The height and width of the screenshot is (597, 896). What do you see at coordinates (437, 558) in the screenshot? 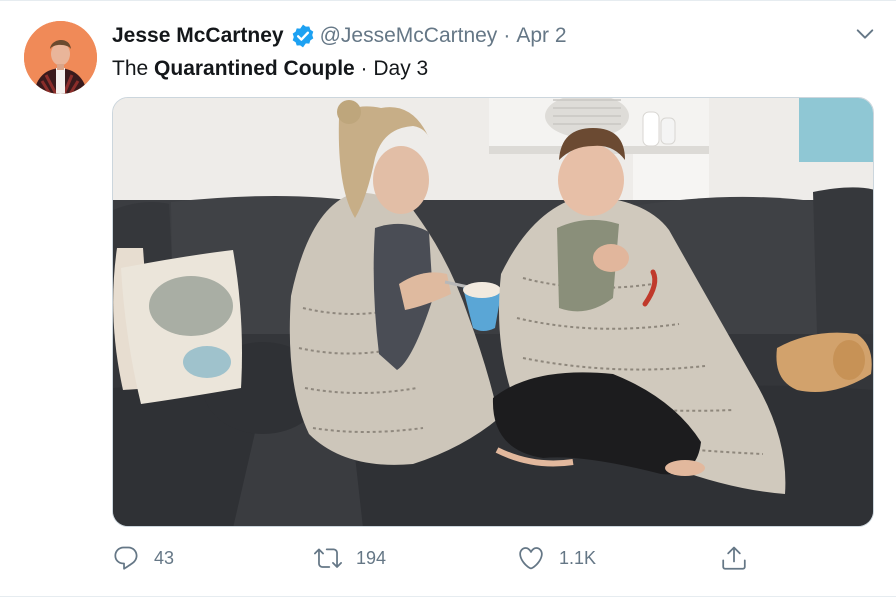
I see `tweet-actions: 43 194 1.1K` at bounding box center [437, 558].